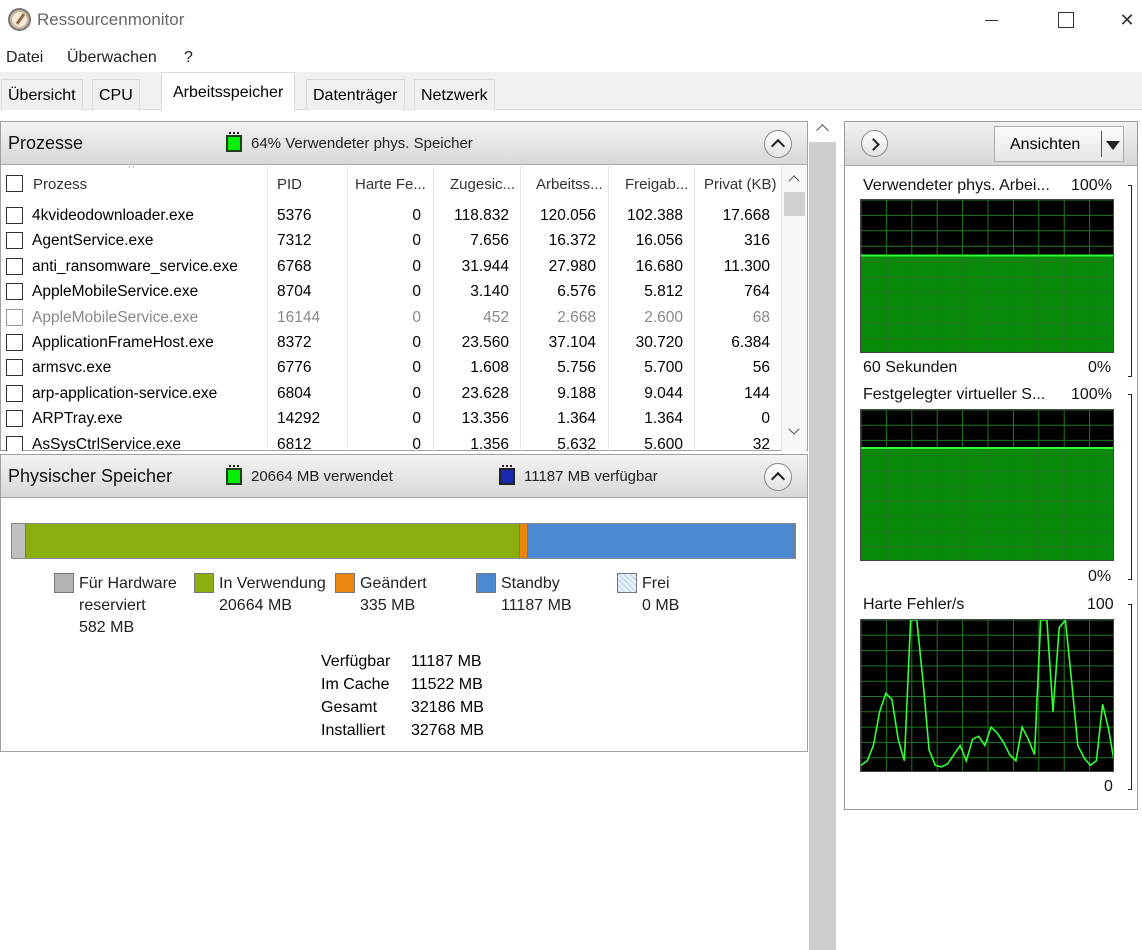  Describe the element at coordinates (485, 419) in the screenshot. I see `process-commit: 13.356` at that location.